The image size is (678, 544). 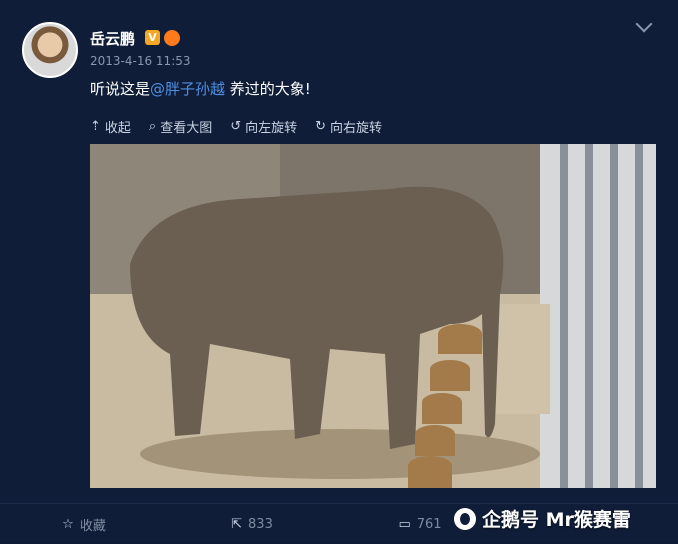 I want to click on rotate-right-button: ↻ 向右旋转, so click(x=348, y=126).